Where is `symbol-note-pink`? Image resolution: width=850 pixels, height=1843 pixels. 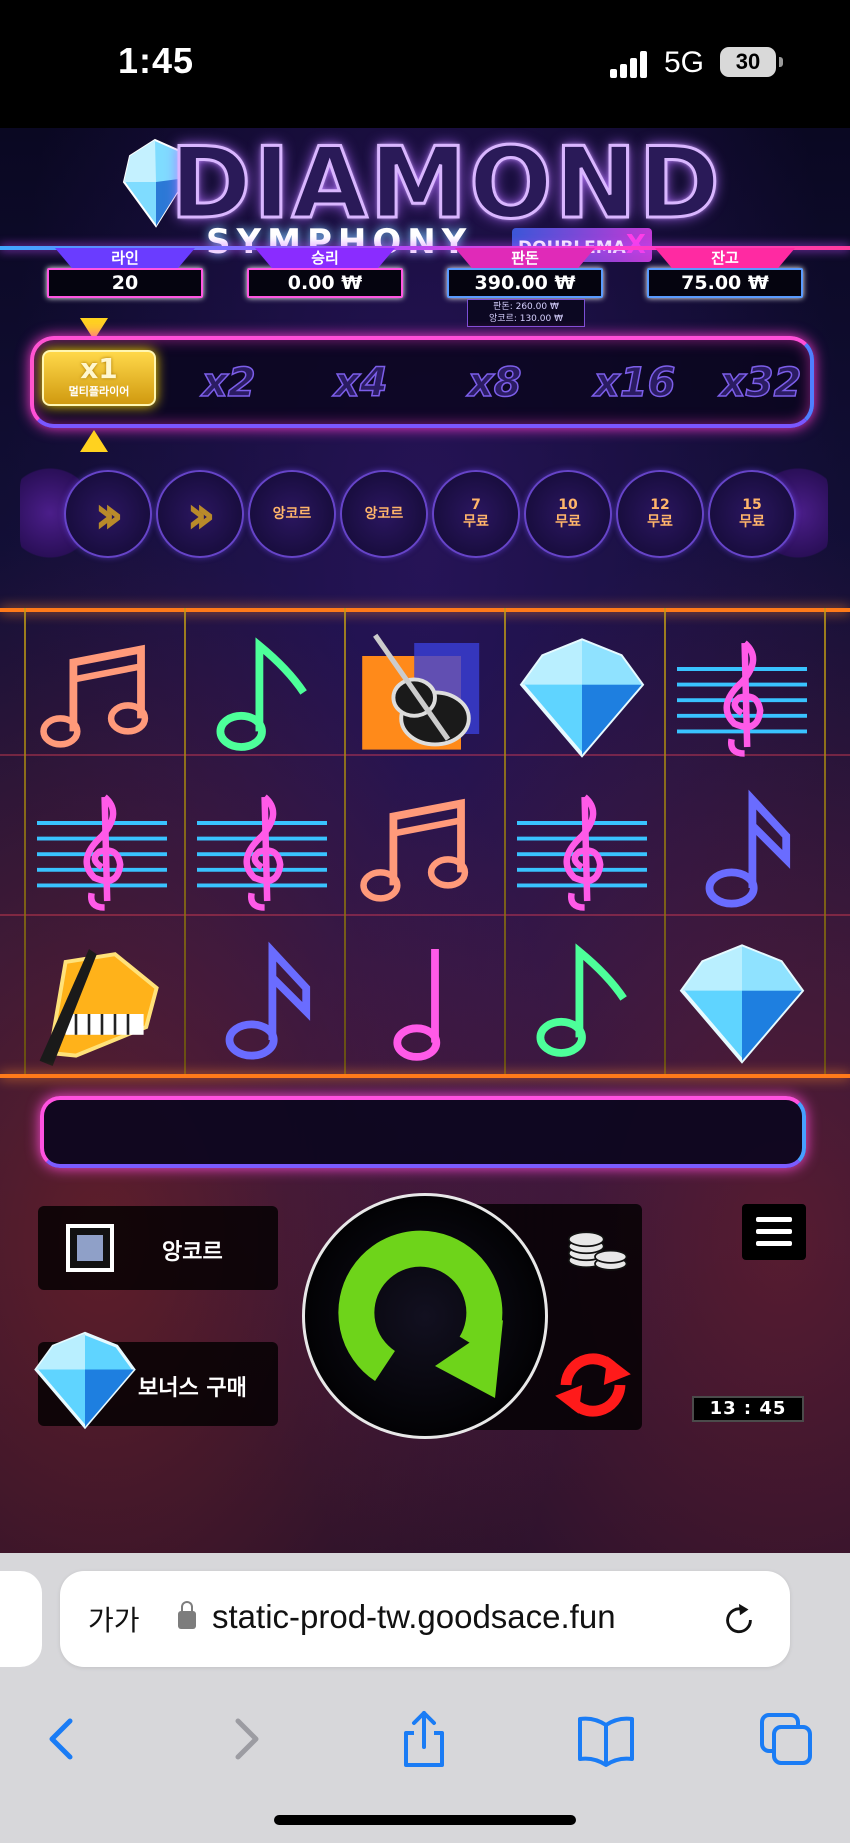 symbol-note-pink is located at coordinates (422, 1001).